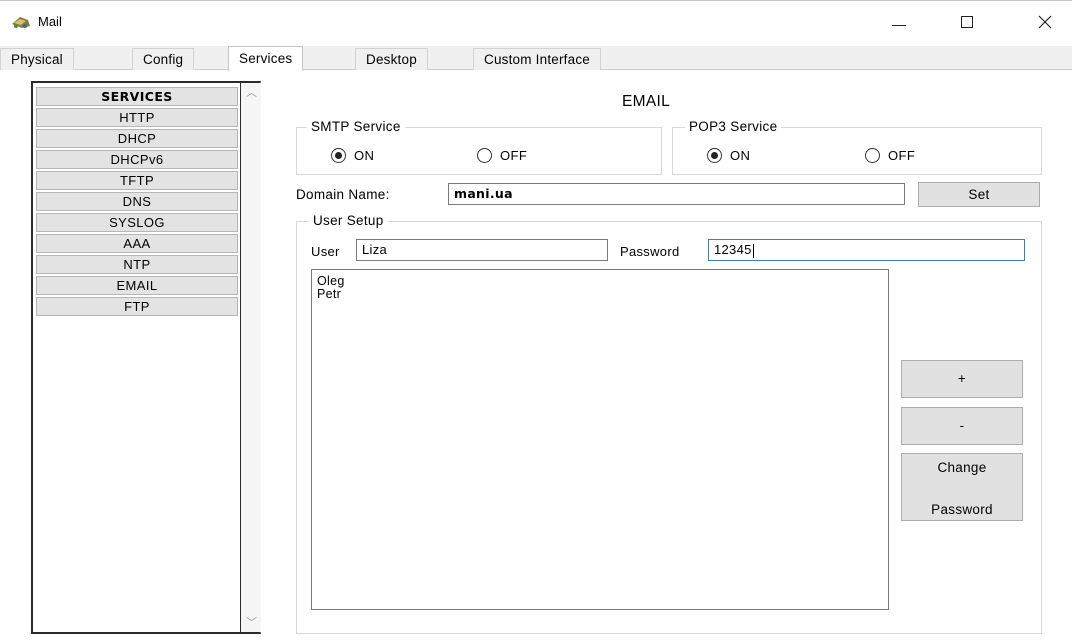 The height and width of the screenshot is (644, 1072). What do you see at coordinates (21, 22) in the screenshot?
I see `app-icon` at bounding box center [21, 22].